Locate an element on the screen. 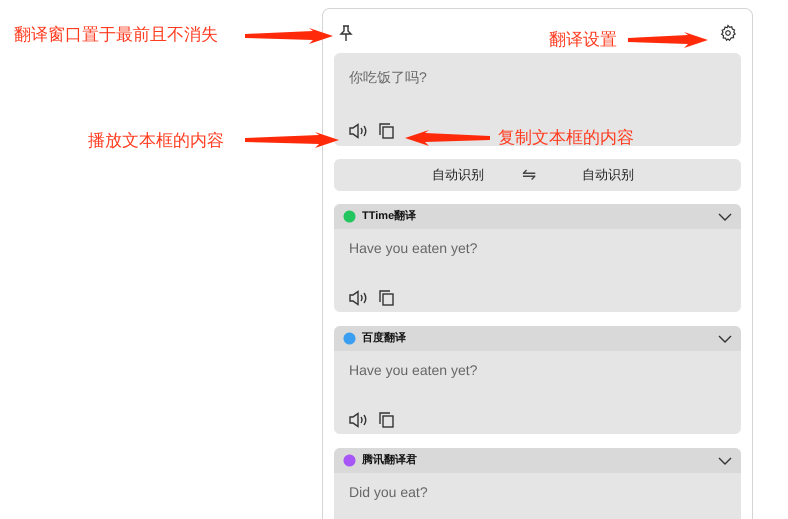 Image resolution: width=788 pixels, height=519 pixels. swap-languages-button: ⇋ is located at coordinates (529, 175).